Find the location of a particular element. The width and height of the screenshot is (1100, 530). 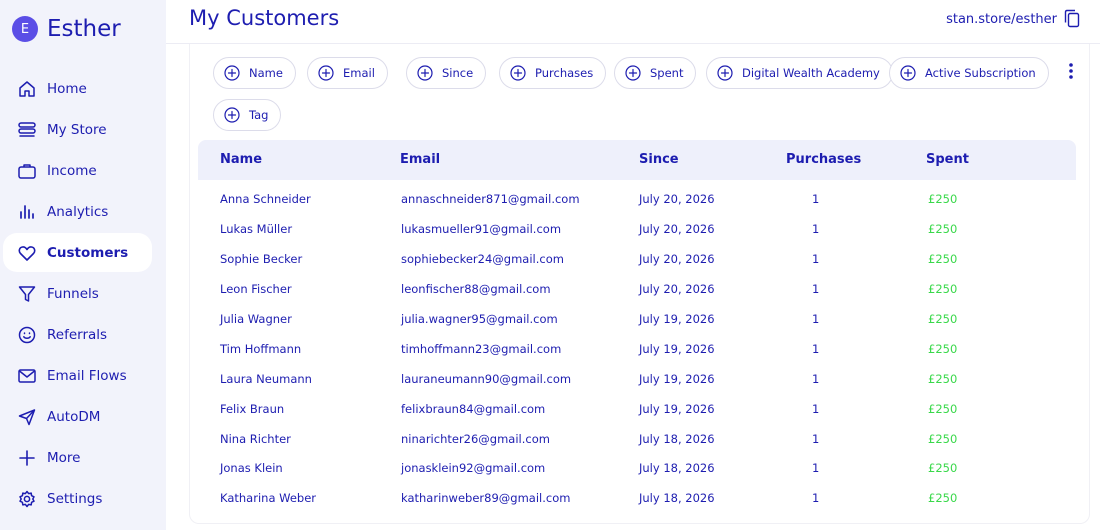

filter-chip-since: Since is located at coordinates (446, 73).